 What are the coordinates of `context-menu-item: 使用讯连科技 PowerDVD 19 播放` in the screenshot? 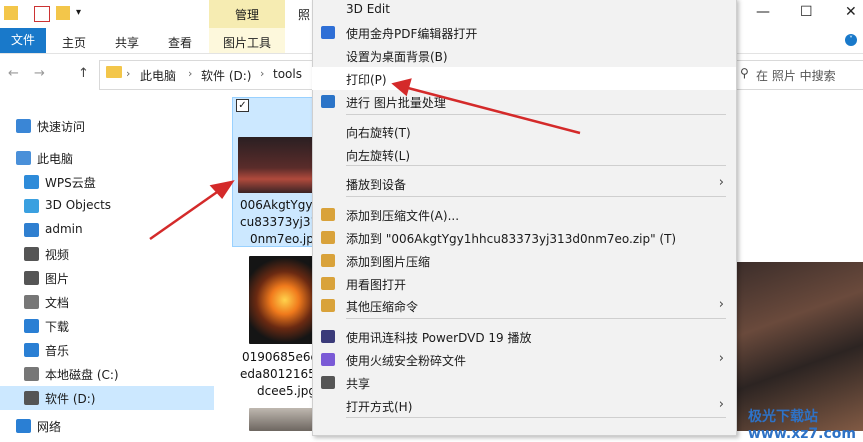 It's located at (524, 336).